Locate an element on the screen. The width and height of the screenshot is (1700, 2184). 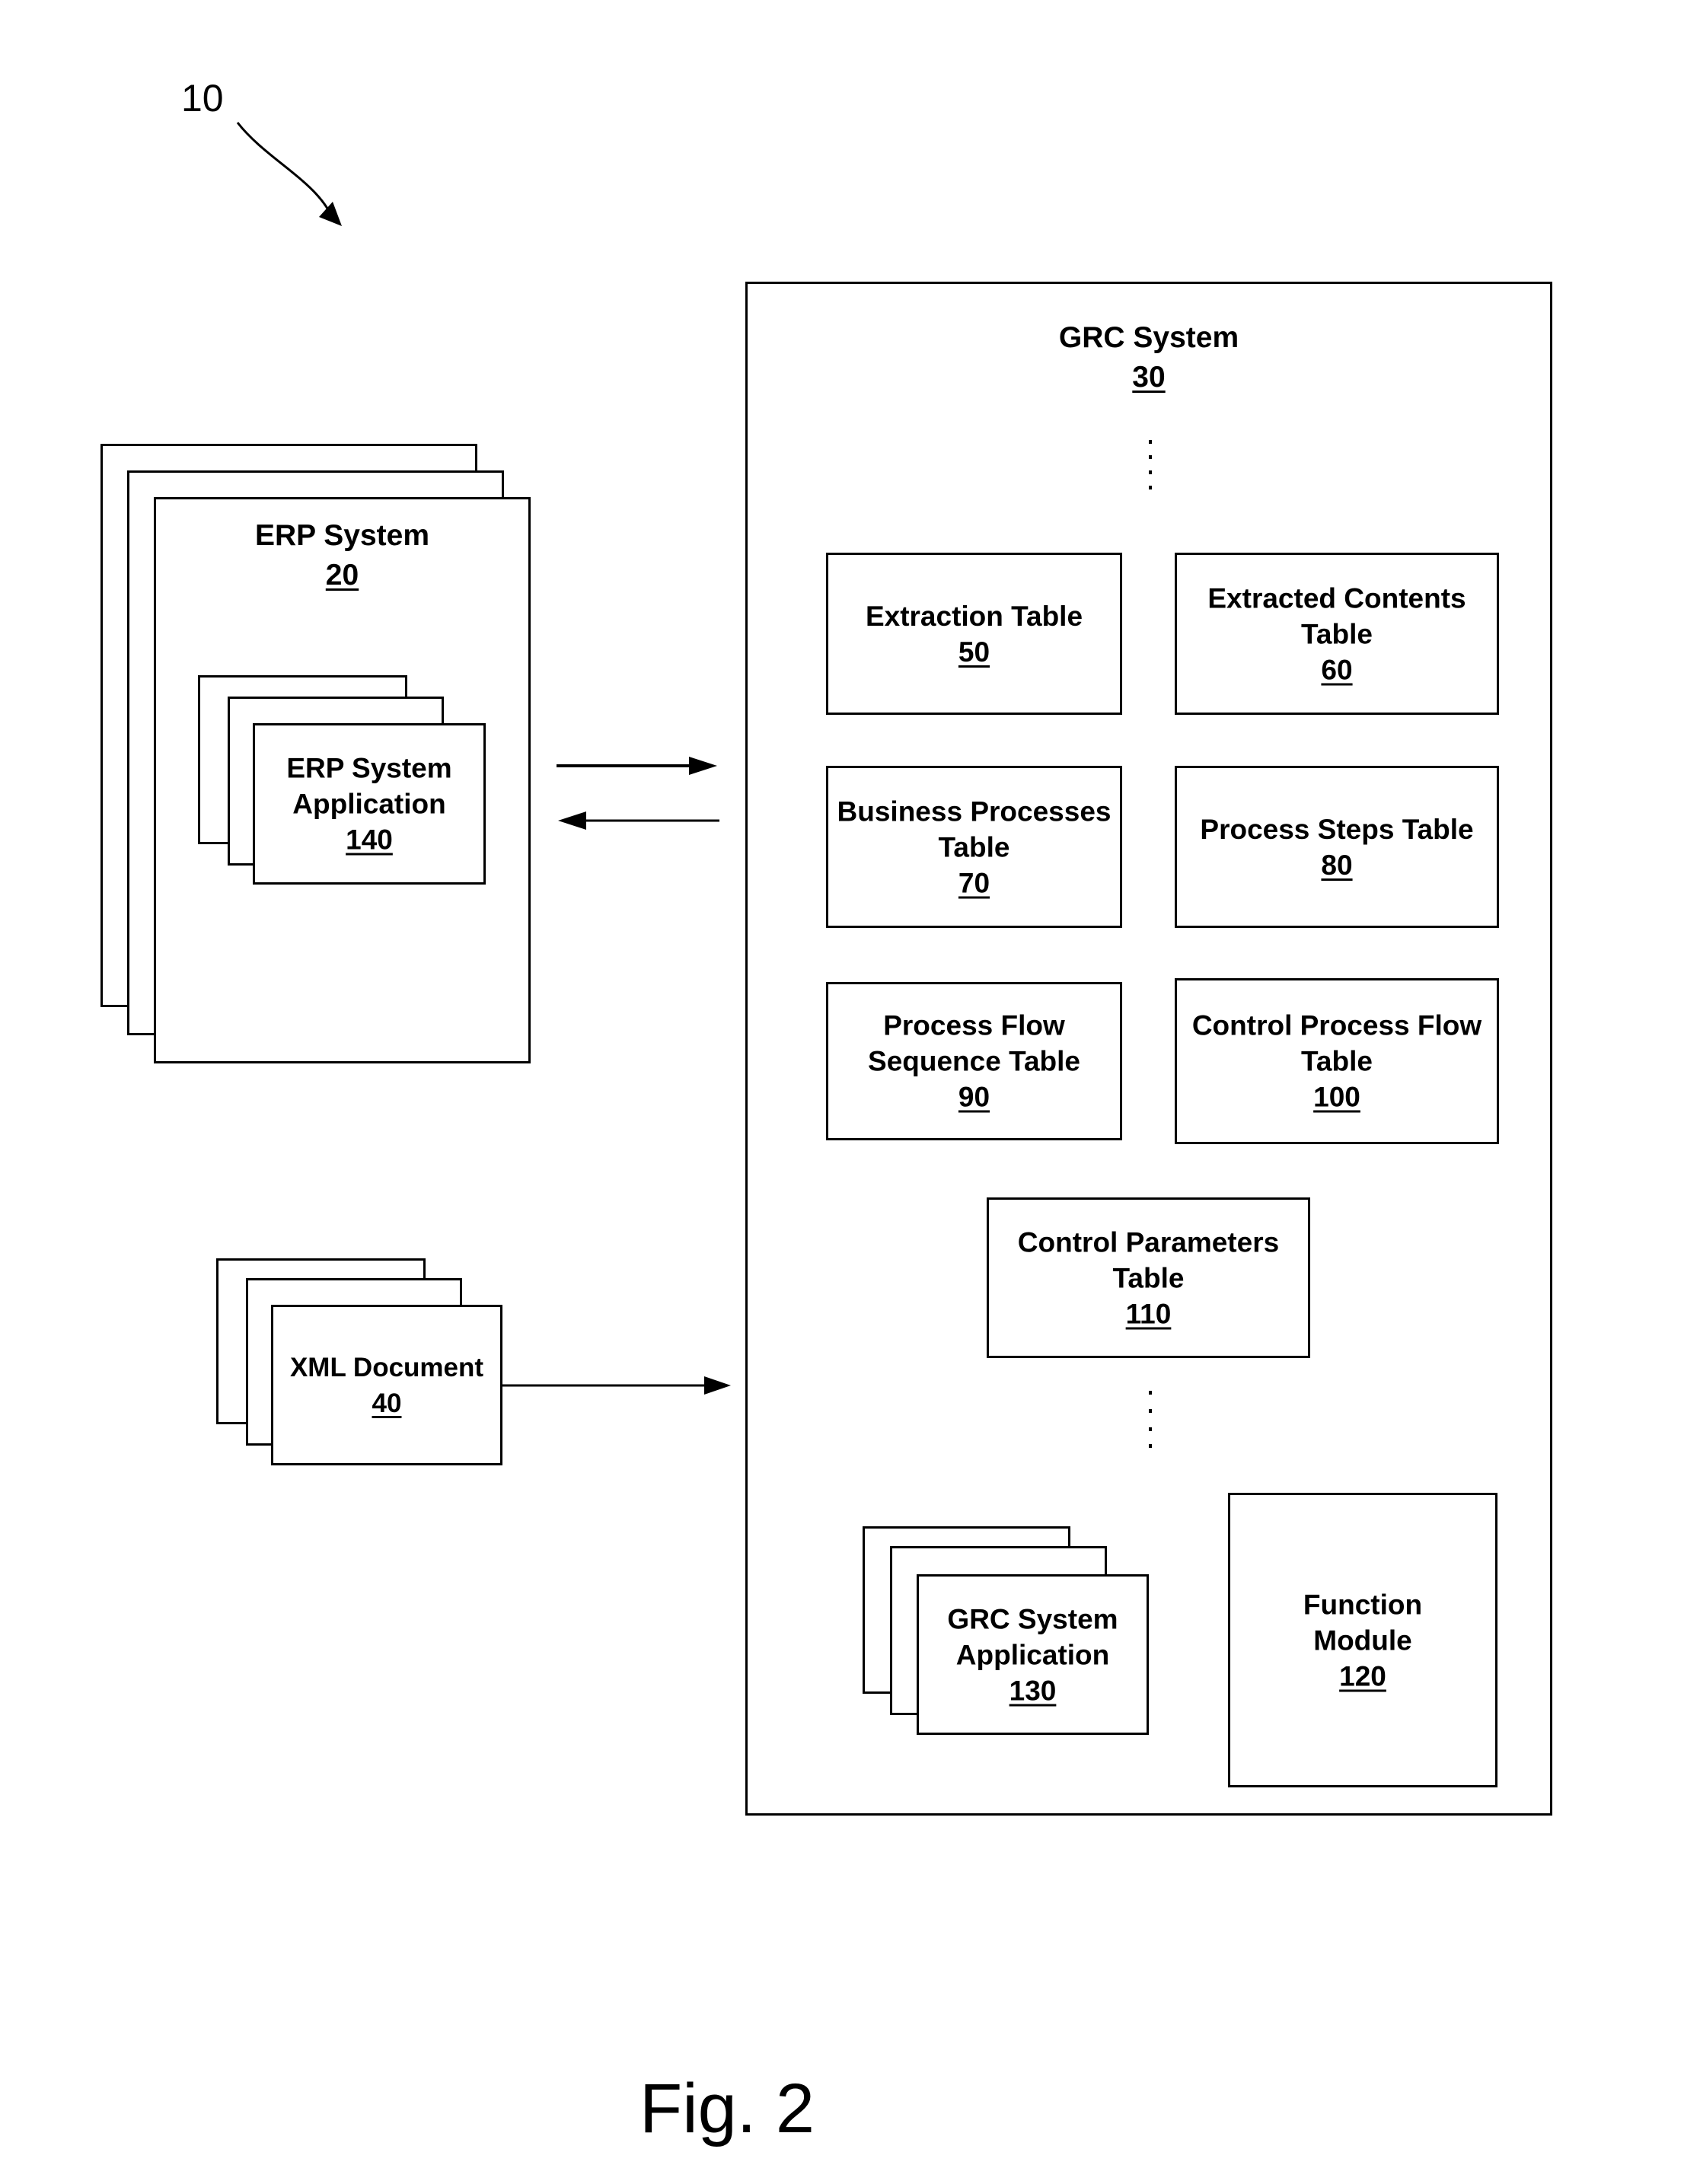
erp-system-label: ERP System 20 is located at coordinates (342, 555).